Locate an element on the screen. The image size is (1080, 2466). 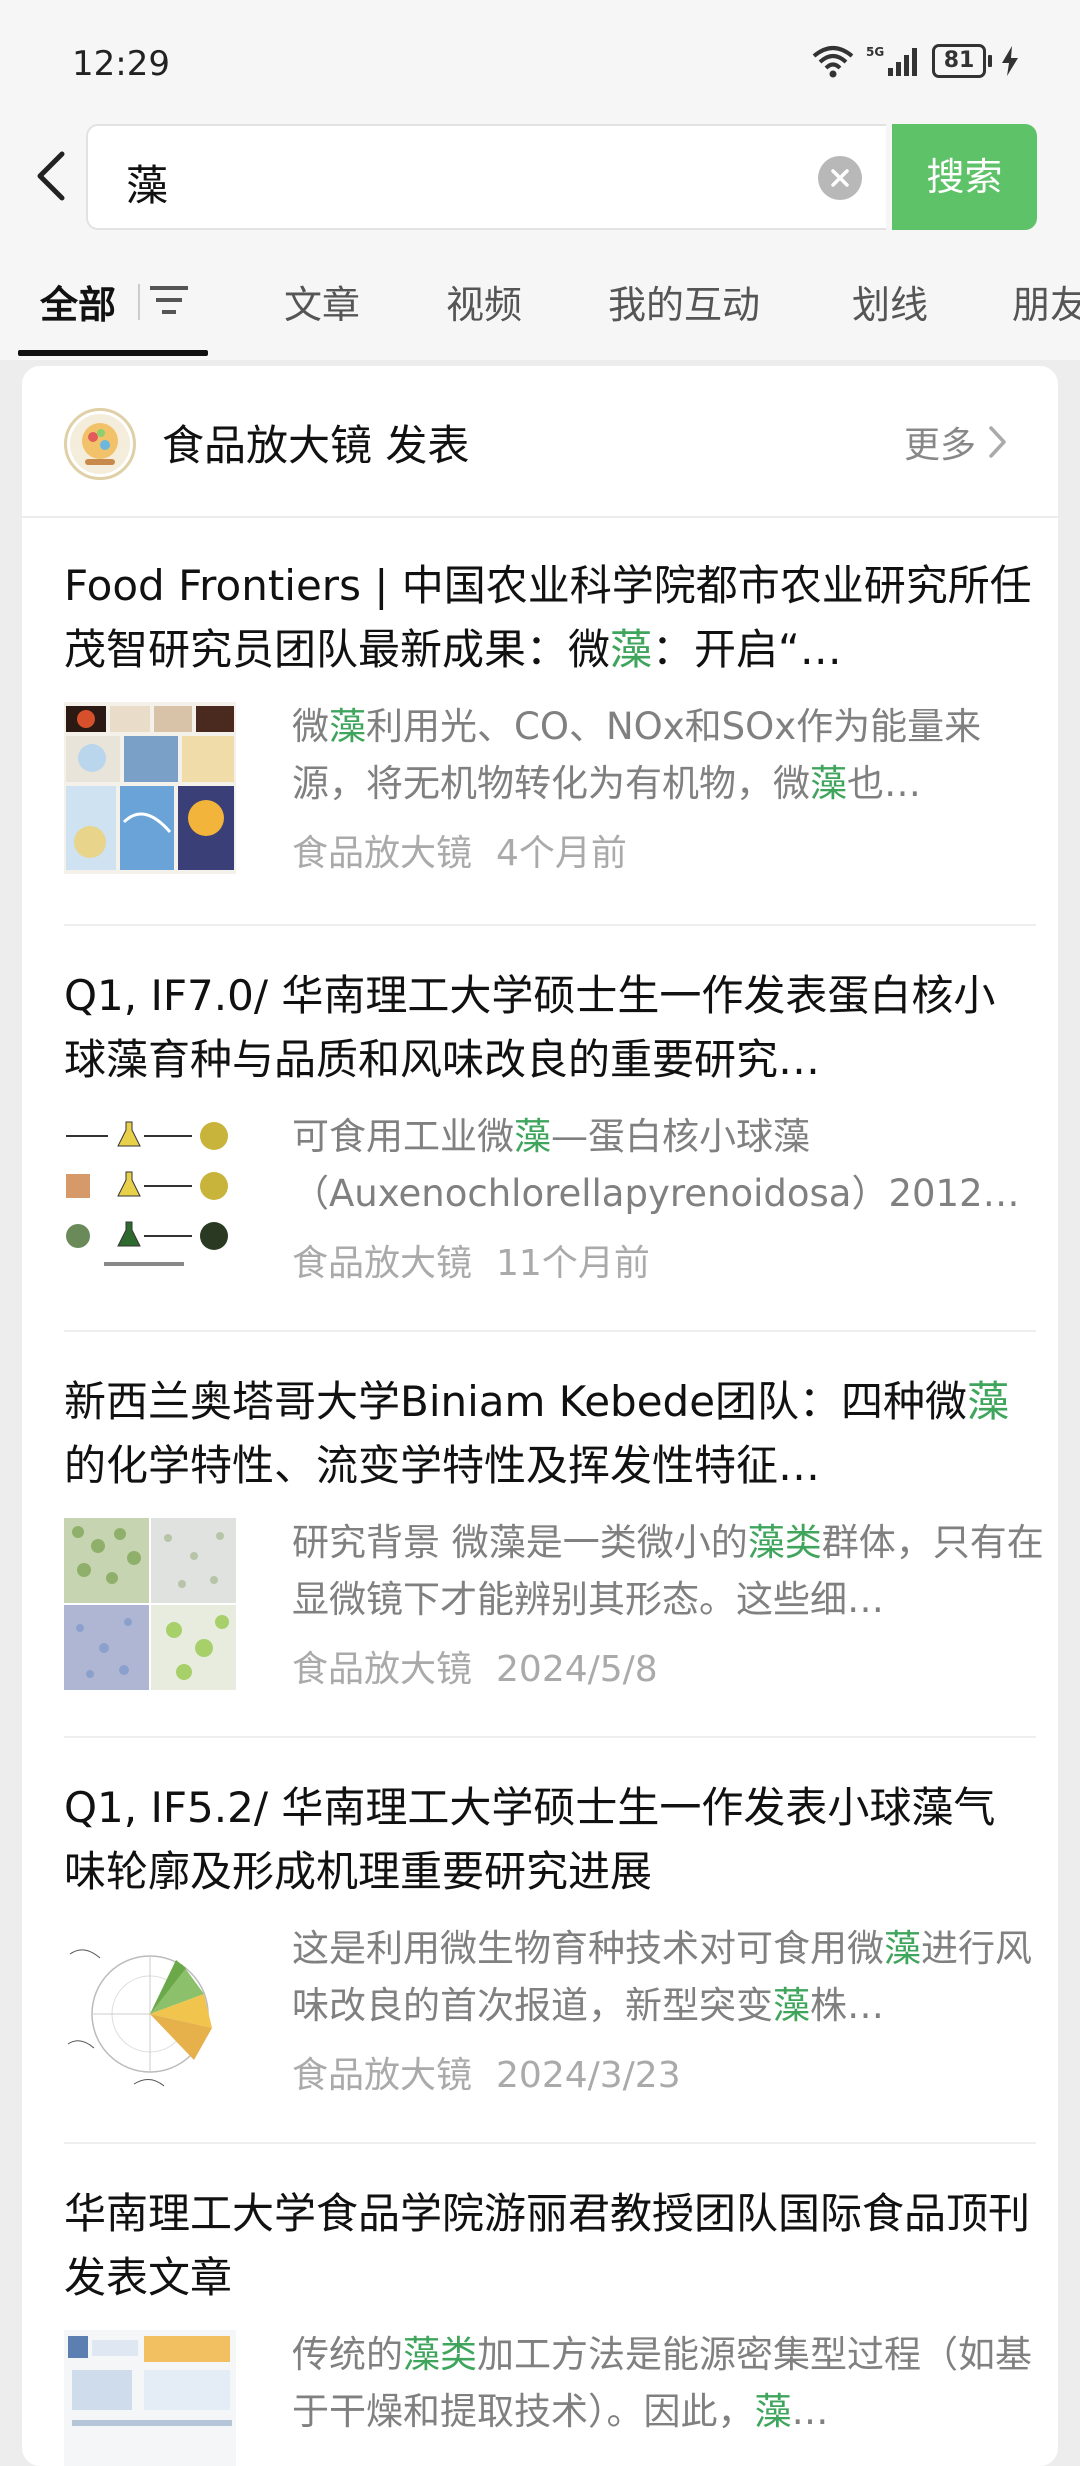
wifi-icon is located at coordinates (833, 62).